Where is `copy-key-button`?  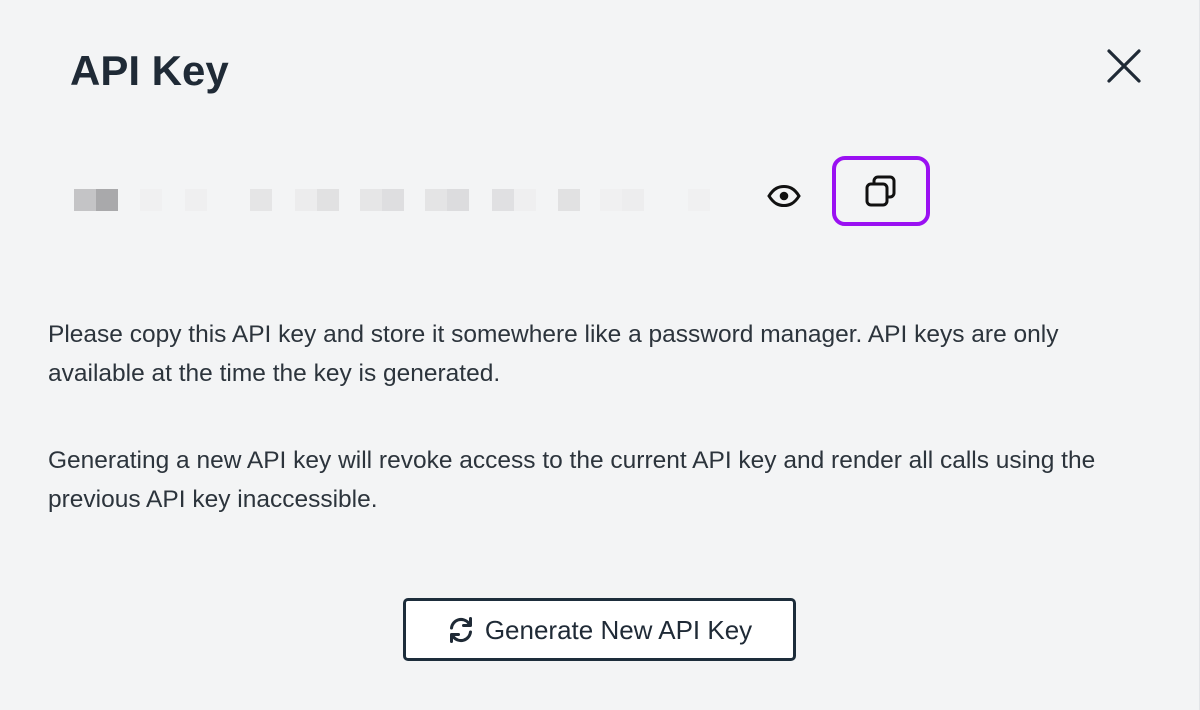
copy-key-button is located at coordinates (881, 191).